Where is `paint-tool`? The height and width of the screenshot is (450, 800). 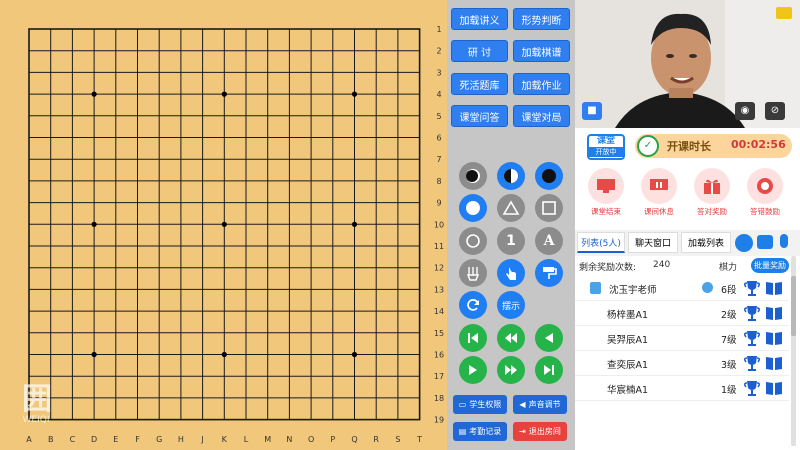 paint-tool is located at coordinates (549, 273).